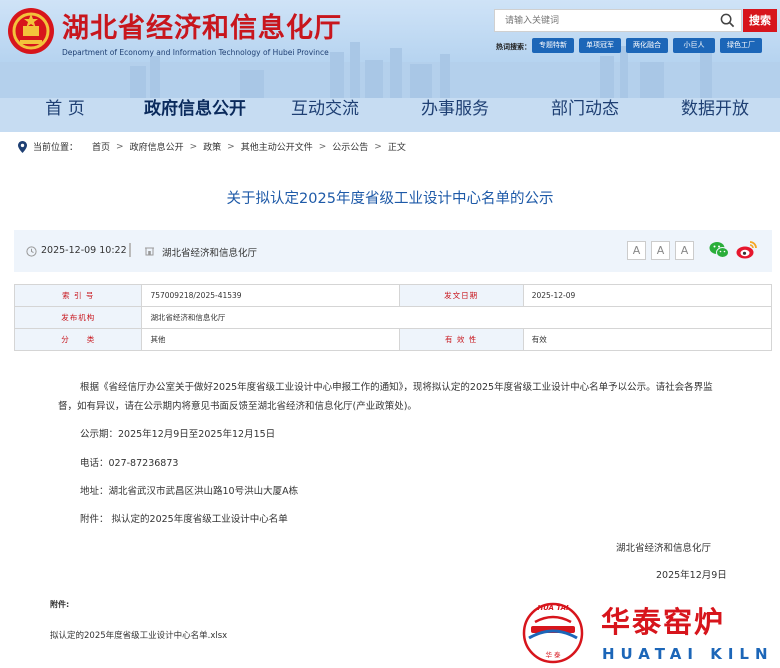  I want to click on breadcrumb-gov-info: 政府信息公开, so click(157, 146).